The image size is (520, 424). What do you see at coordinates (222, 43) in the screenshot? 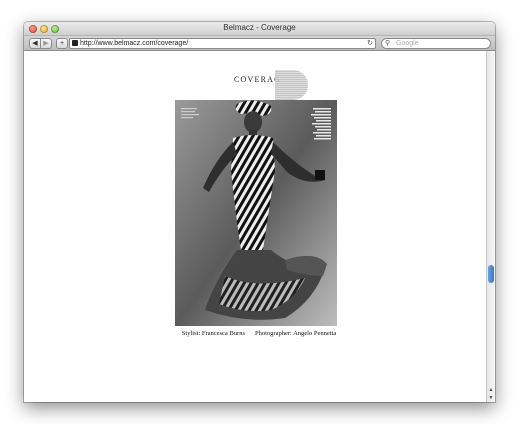
I see `address-bar: http://www.belmacz.com/coverage/ ↻` at bounding box center [222, 43].